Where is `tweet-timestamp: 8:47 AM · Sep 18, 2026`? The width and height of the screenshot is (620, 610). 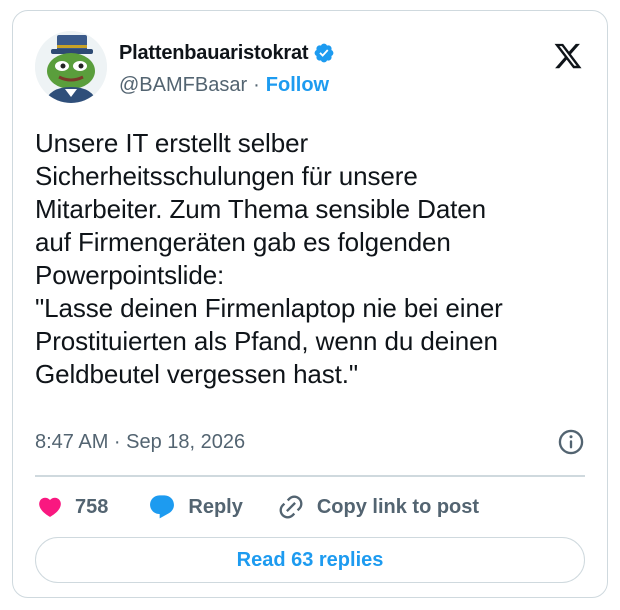 tweet-timestamp: 8:47 AM · Sep 18, 2026 is located at coordinates (140, 442).